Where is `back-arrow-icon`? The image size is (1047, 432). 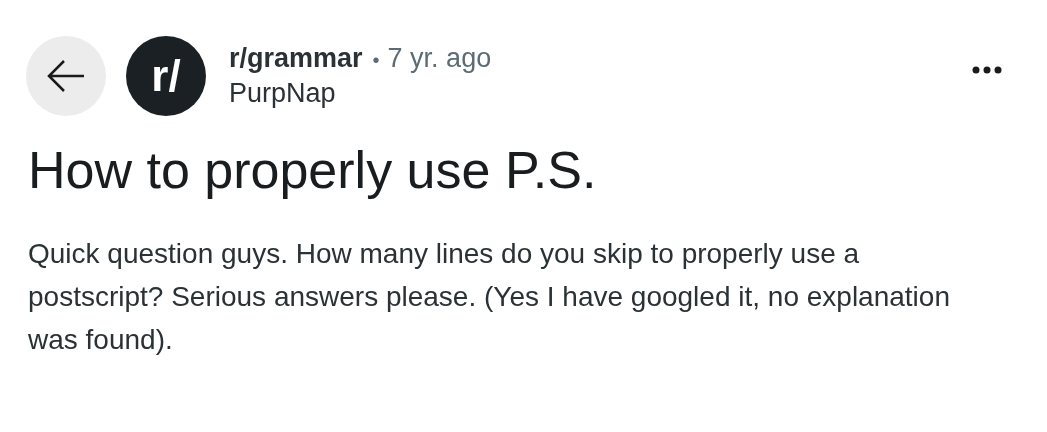
back-arrow-icon is located at coordinates (66, 76).